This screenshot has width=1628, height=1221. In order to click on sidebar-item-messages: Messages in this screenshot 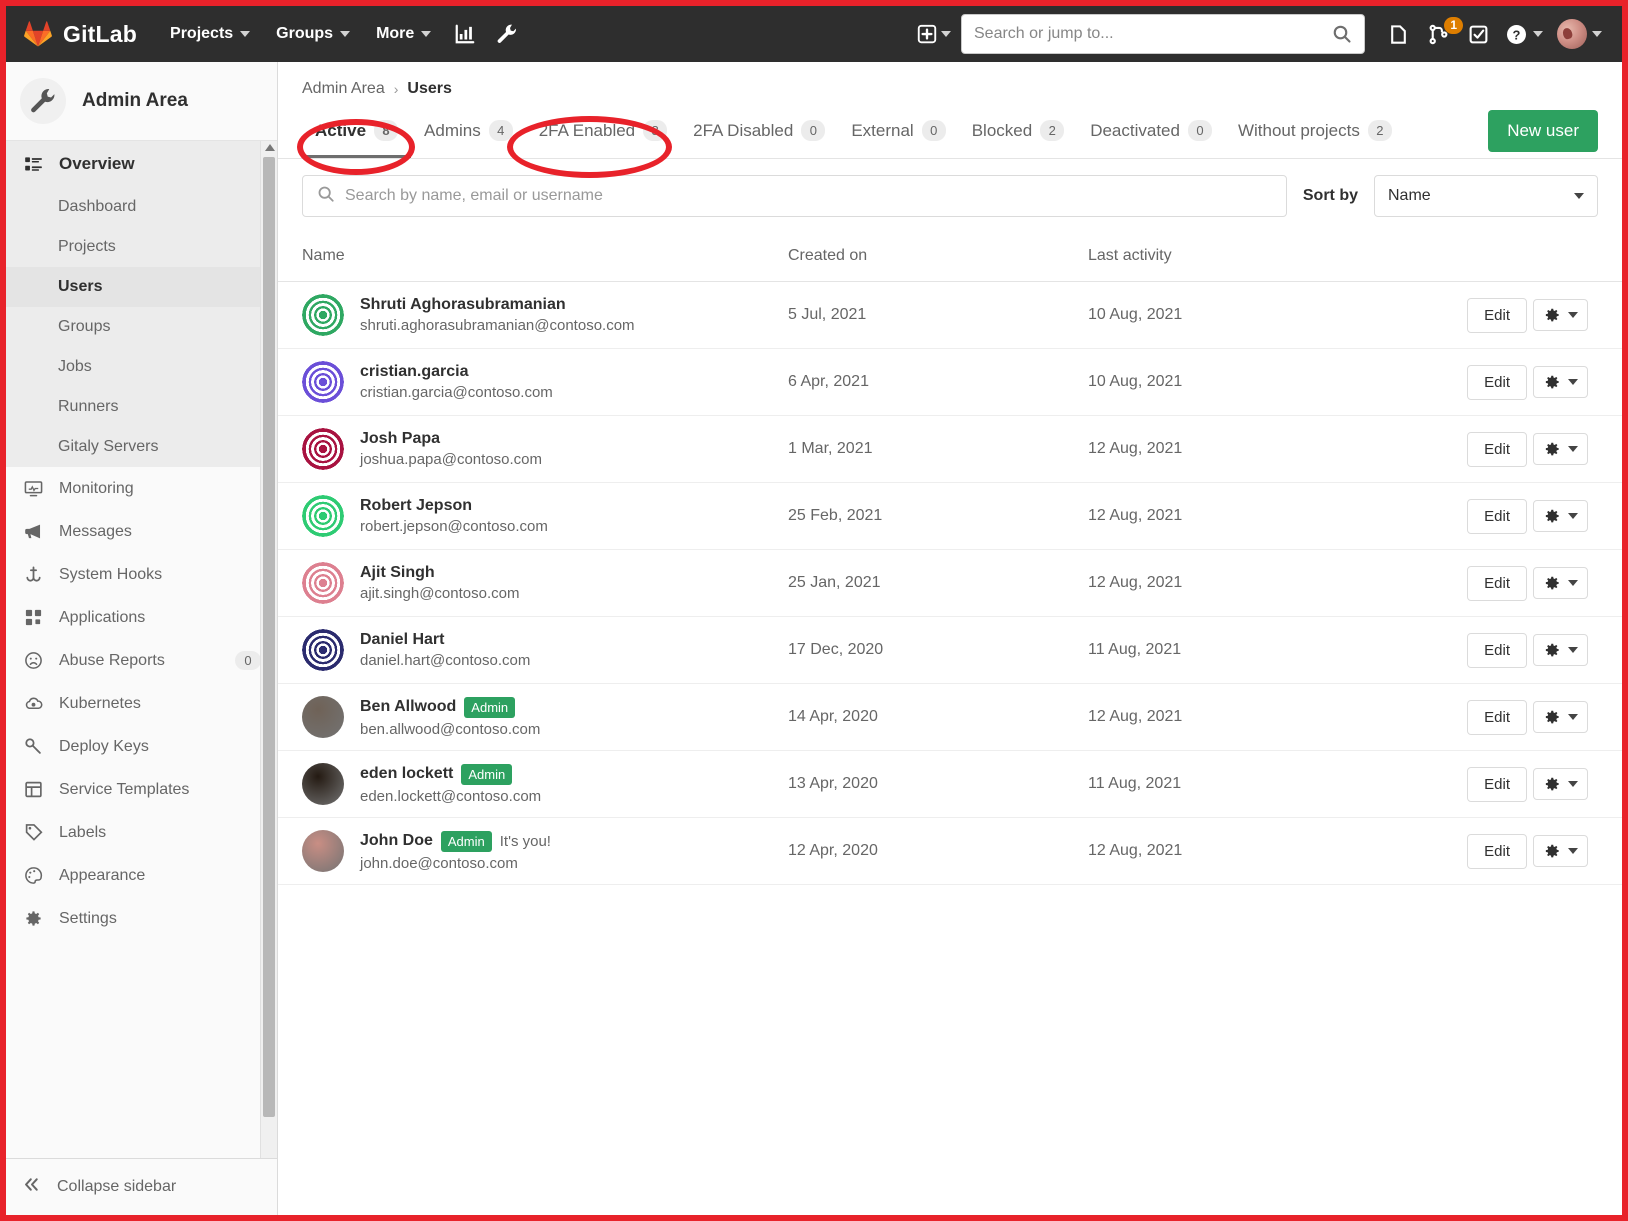, I will do `click(141, 531)`.